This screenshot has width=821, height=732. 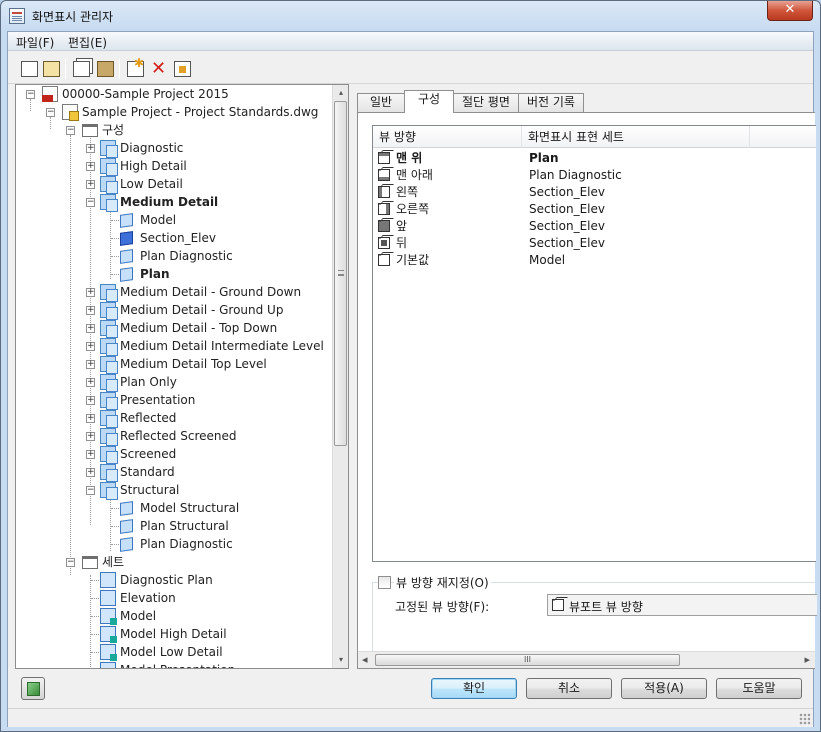 I want to click on scroll-left-arrow-icon: ◂, so click(x=365, y=659).